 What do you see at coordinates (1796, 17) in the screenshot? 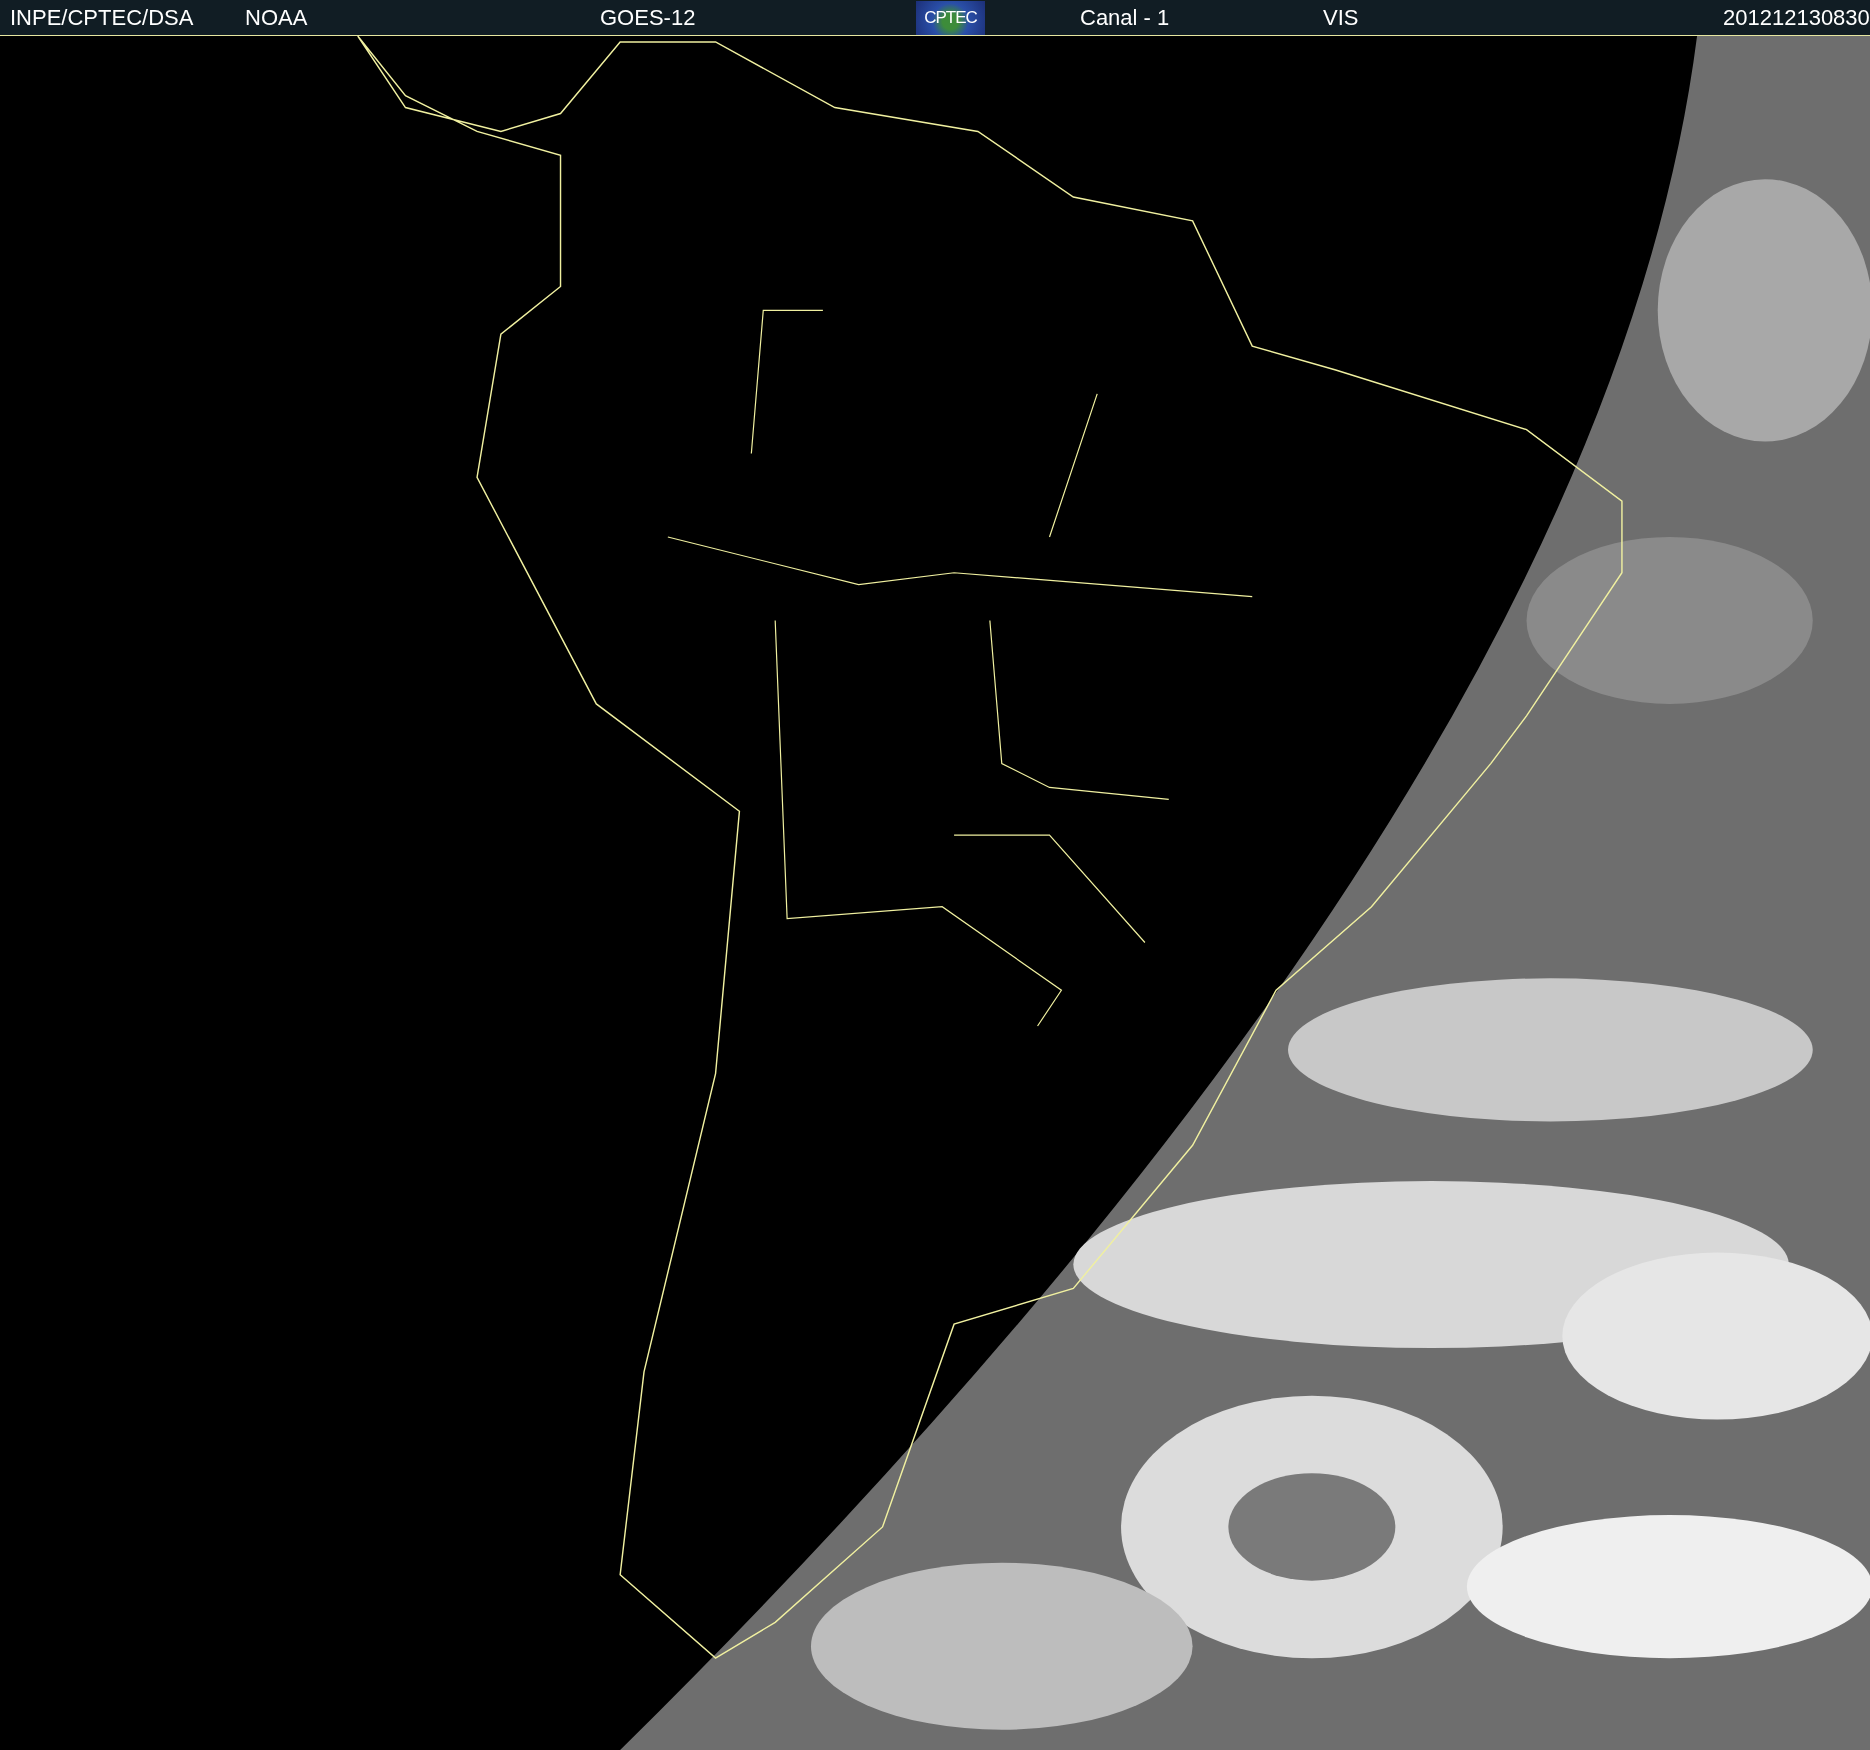
I see `header-label: 201212130830` at bounding box center [1796, 17].